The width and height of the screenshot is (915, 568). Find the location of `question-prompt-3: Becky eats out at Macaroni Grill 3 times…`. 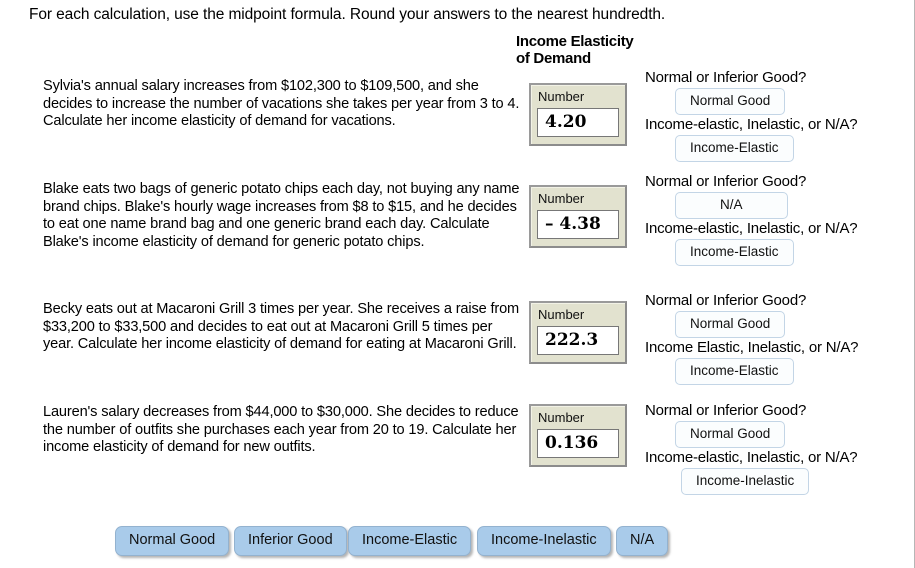

question-prompt-3: Becky eats out at Macaroni Grill 3 times… is located at coordinates (281, 327).